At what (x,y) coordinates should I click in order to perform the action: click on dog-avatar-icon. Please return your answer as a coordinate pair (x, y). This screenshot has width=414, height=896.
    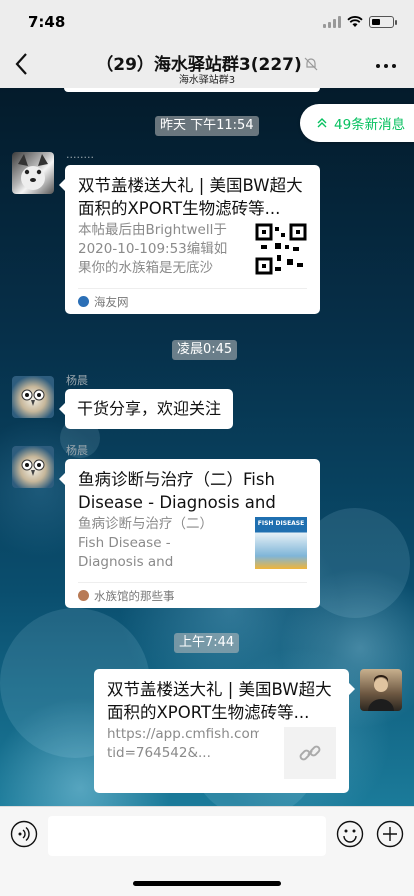
    Looking at the image, I should click on (33, 172).